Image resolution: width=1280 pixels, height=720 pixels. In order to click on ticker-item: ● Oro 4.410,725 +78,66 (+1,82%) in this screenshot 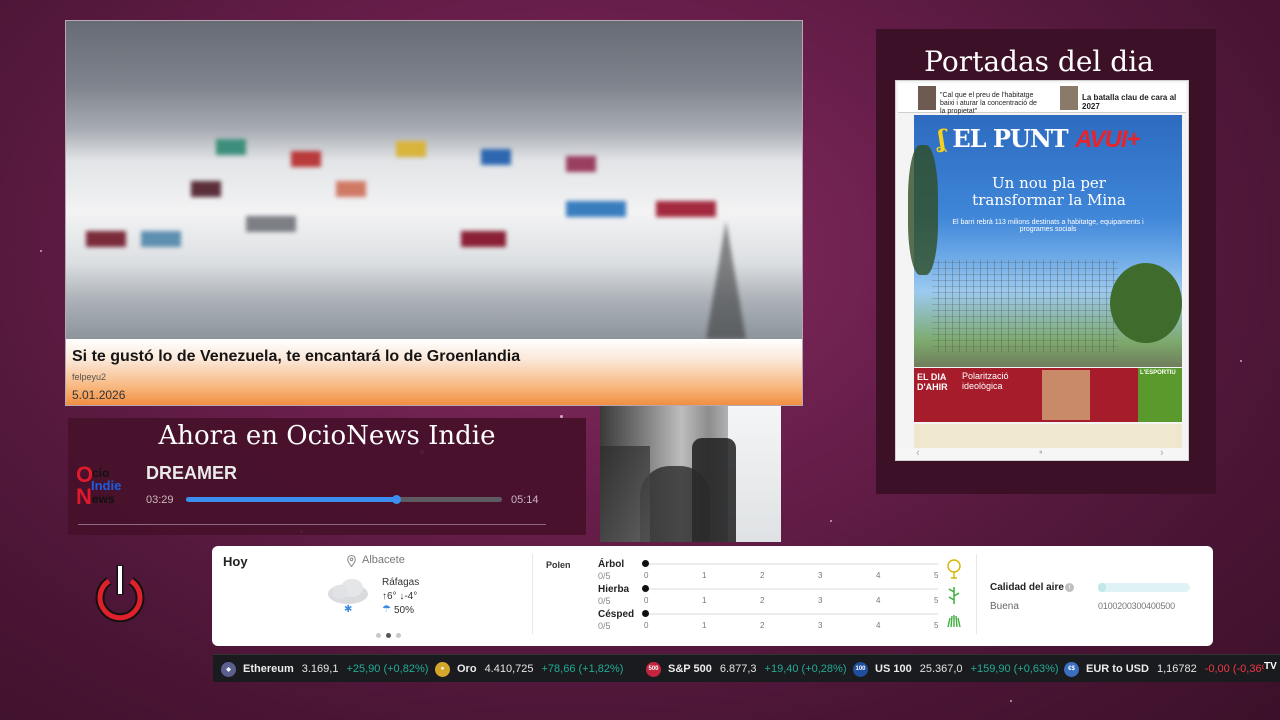, I will do `click(529, 668)`.